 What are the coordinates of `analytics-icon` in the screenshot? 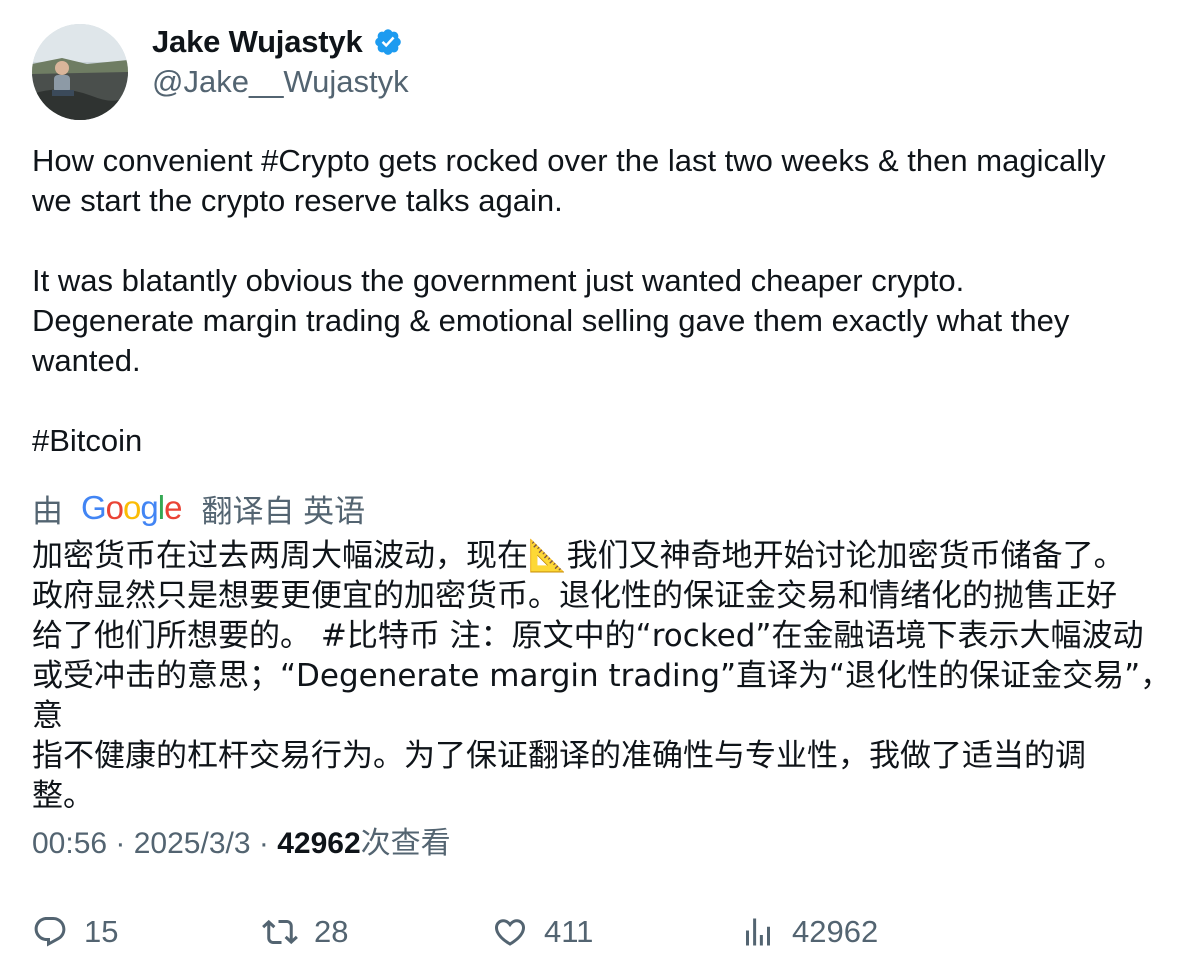 It's located at (758, 932).